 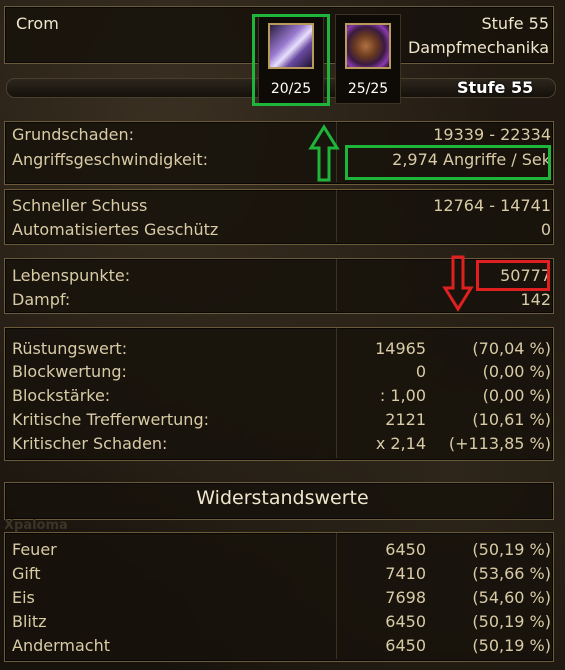 What do you see at coordinates (37, 23) in the screenshot?
I see `character-name: Crom` at bounding box center [37, 23].